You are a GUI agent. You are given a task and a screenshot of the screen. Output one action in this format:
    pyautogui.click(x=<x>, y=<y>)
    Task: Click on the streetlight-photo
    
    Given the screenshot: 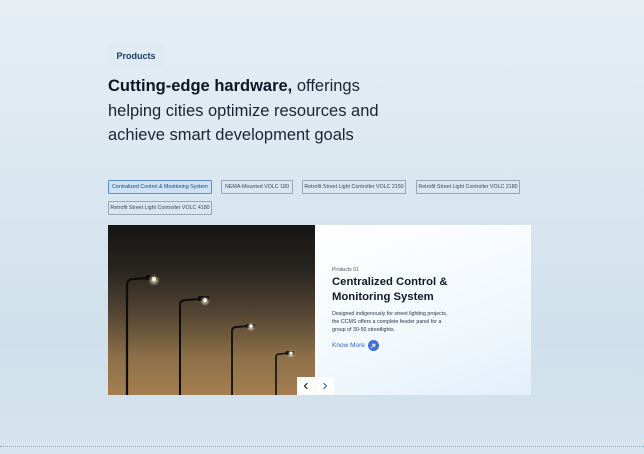 What is the action you would take?
    pyautogui.click(x=211, y=310)
    